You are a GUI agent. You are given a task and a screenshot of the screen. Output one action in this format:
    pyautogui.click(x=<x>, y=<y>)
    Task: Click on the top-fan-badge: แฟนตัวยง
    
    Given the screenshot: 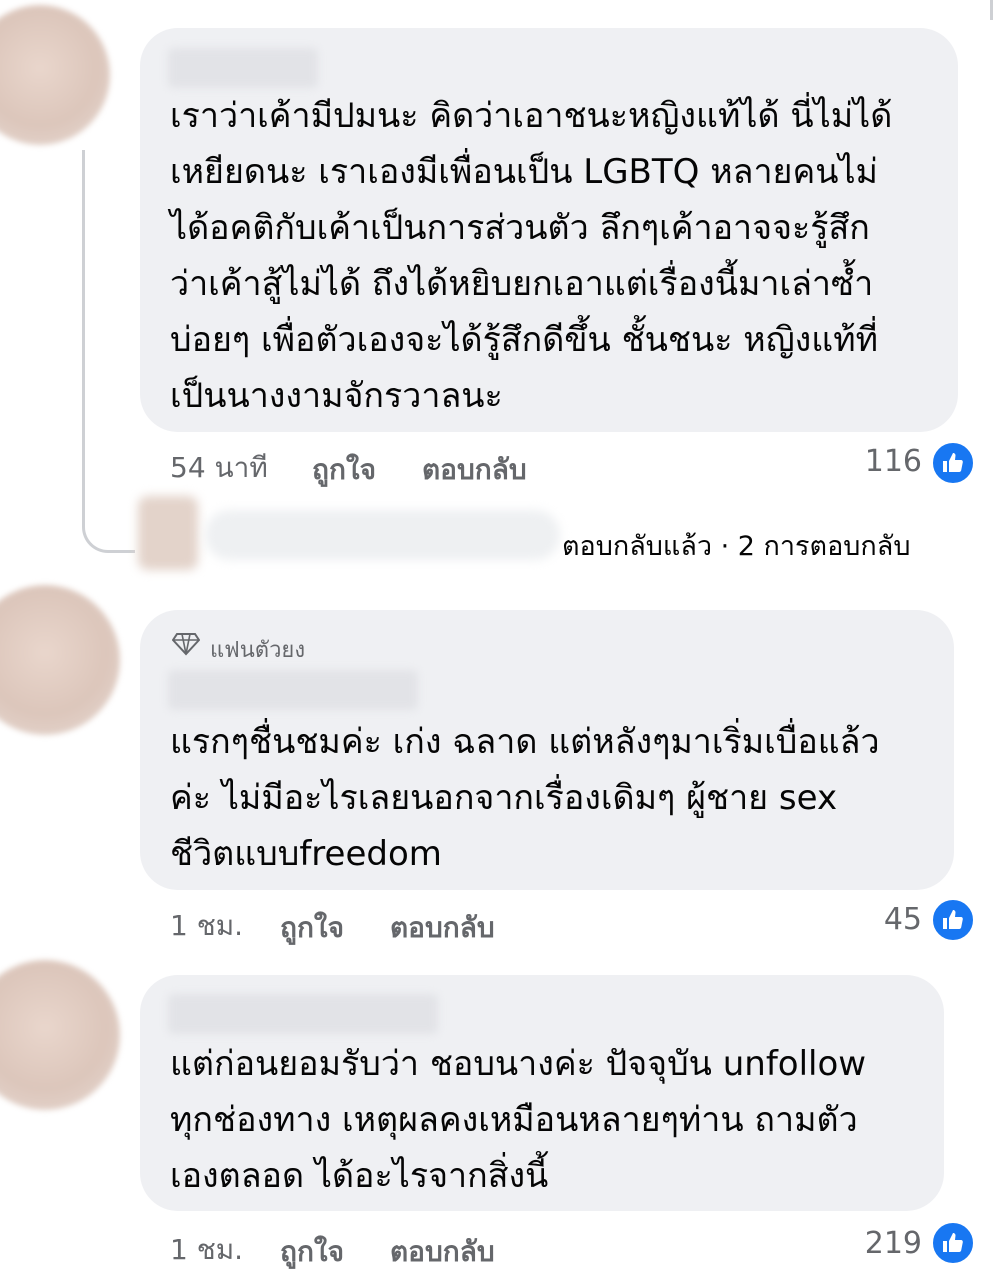 What is the action you would take?
    pyautogui.click(x=258, y=650)
    